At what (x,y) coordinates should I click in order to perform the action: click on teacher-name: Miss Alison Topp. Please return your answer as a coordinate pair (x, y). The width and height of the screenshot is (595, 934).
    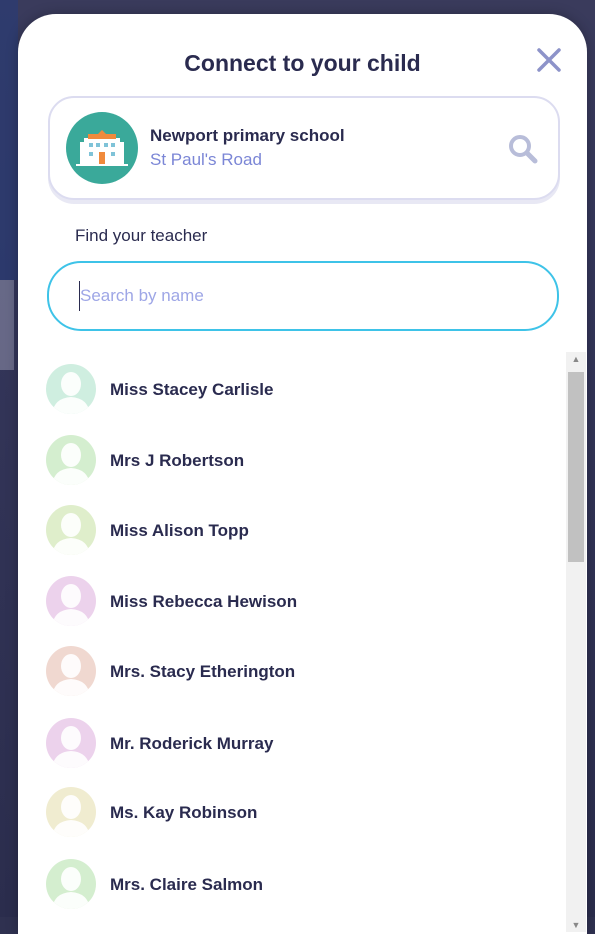
    Looking at the image, I should click on (179, 530).